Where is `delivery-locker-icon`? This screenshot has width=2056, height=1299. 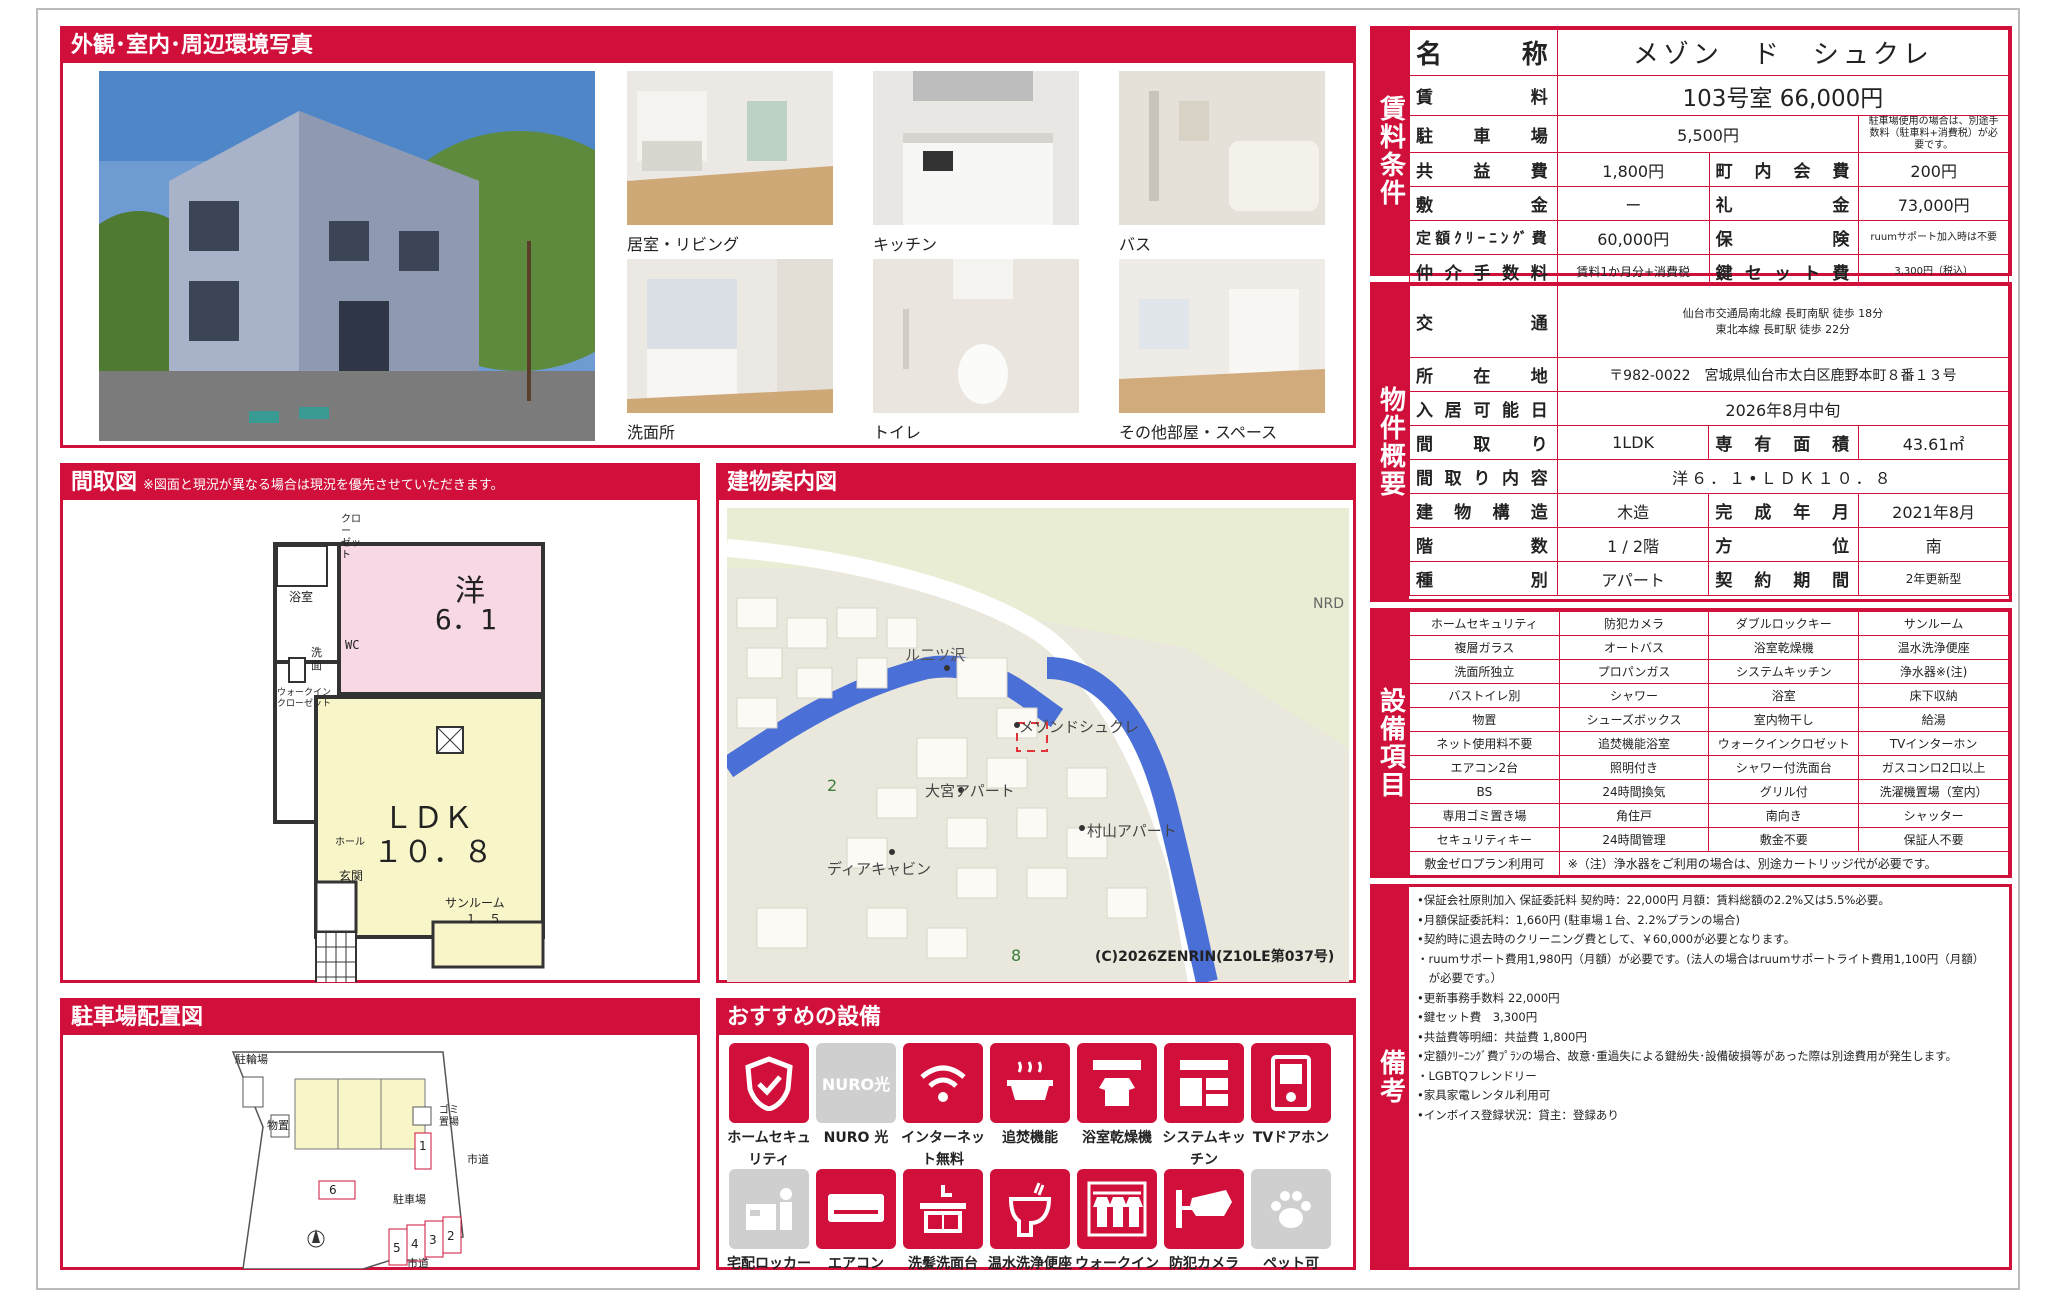
delivery-locker-icon is located at coordinates (769, 1209).